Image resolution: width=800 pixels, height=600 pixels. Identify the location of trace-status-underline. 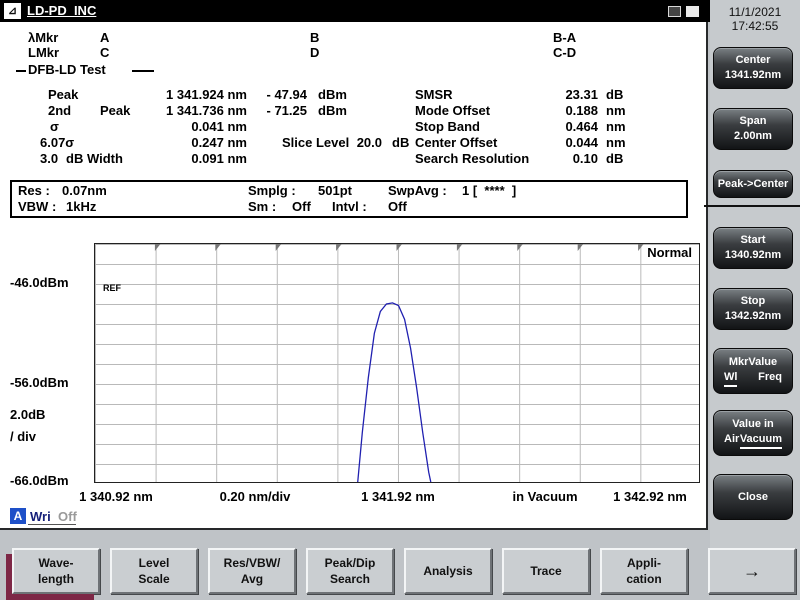
(52, 524).